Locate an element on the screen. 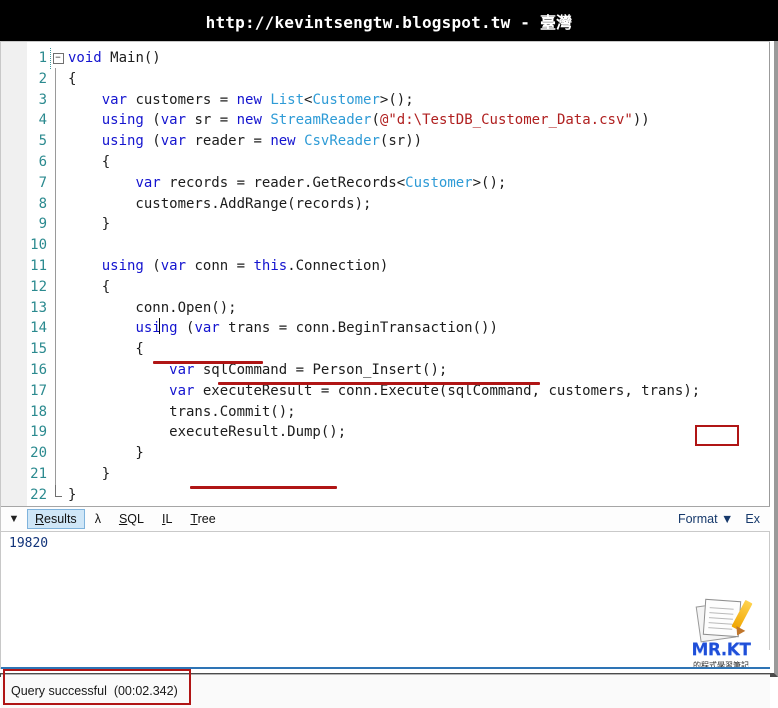 This screenshot has height=708, width=778. line-number: 6 is located at coordinates (42, 161).